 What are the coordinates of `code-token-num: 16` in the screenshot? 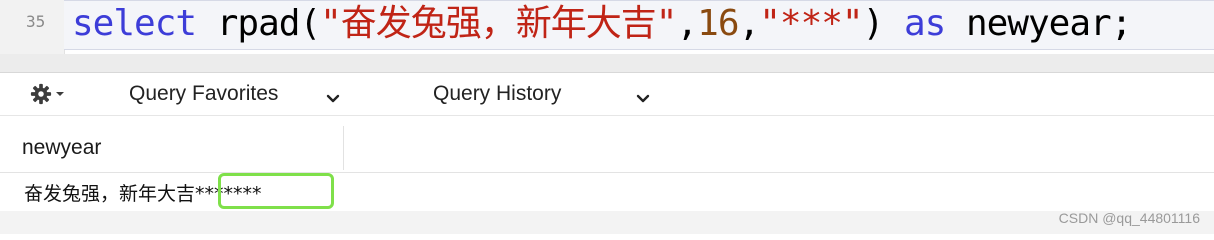 It's located at (718, 23).